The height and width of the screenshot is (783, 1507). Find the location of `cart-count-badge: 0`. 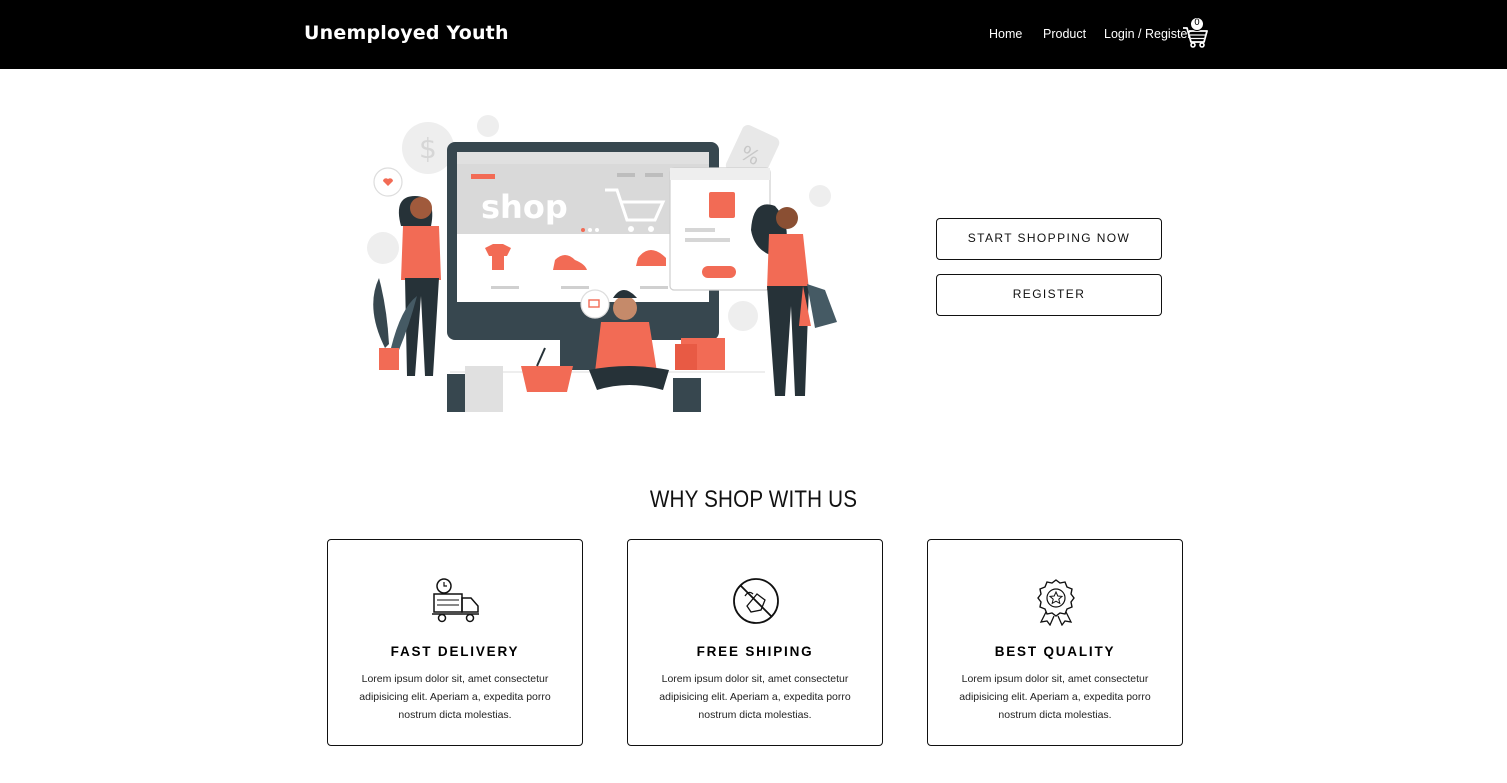

cart-count-badge: 0 is located at coordinates (1197, 24).